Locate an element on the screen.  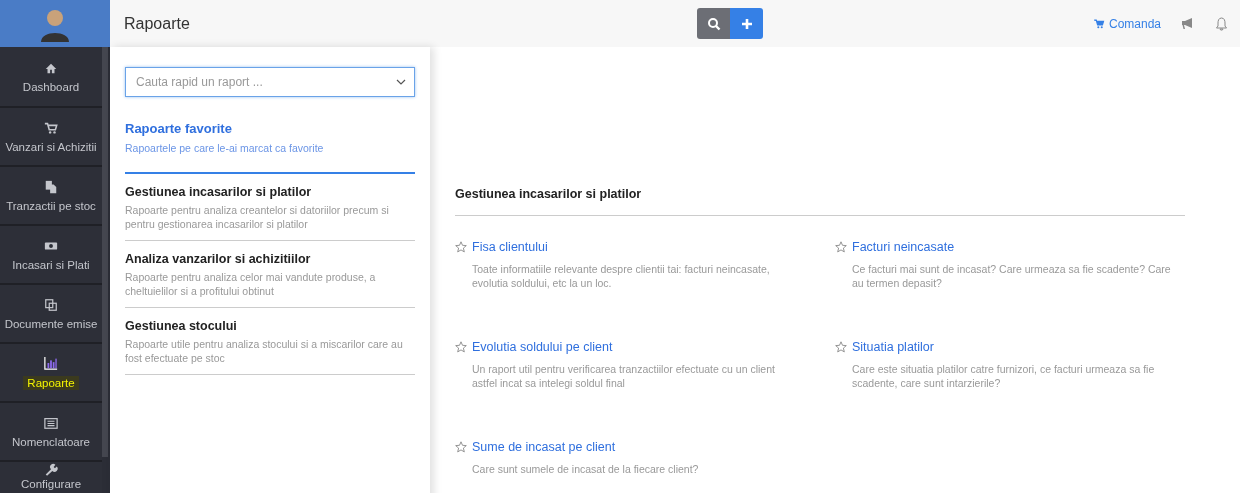
scrollbar is located at coordinates (105, 252).